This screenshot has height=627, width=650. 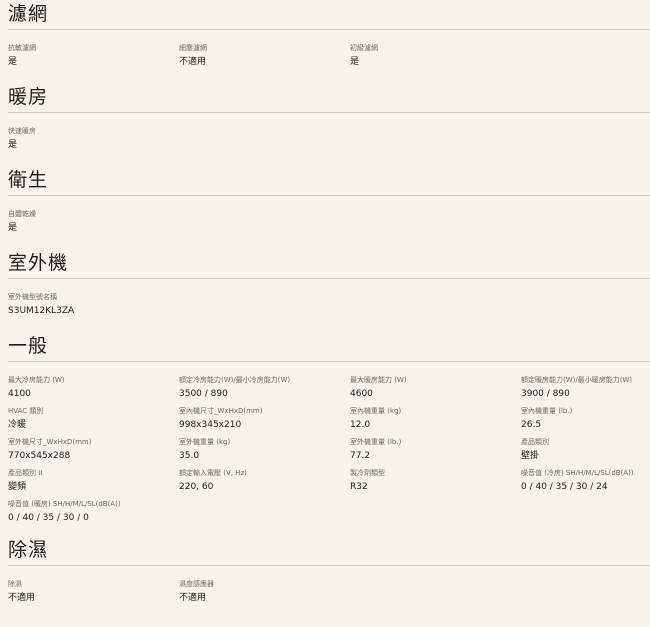 What do you see at coordinates (19, 394) in the screenshot?
I see `spec-value: 4100` at bounding box center [19, 394].